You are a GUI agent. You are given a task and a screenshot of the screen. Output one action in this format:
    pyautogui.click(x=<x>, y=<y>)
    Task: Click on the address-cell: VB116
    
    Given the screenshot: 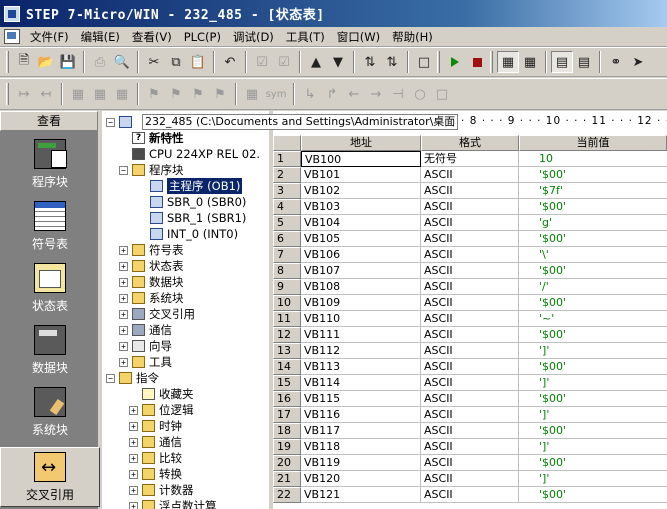 What is the action you would take?
    pyautogui.click(x=361, y=415)
    